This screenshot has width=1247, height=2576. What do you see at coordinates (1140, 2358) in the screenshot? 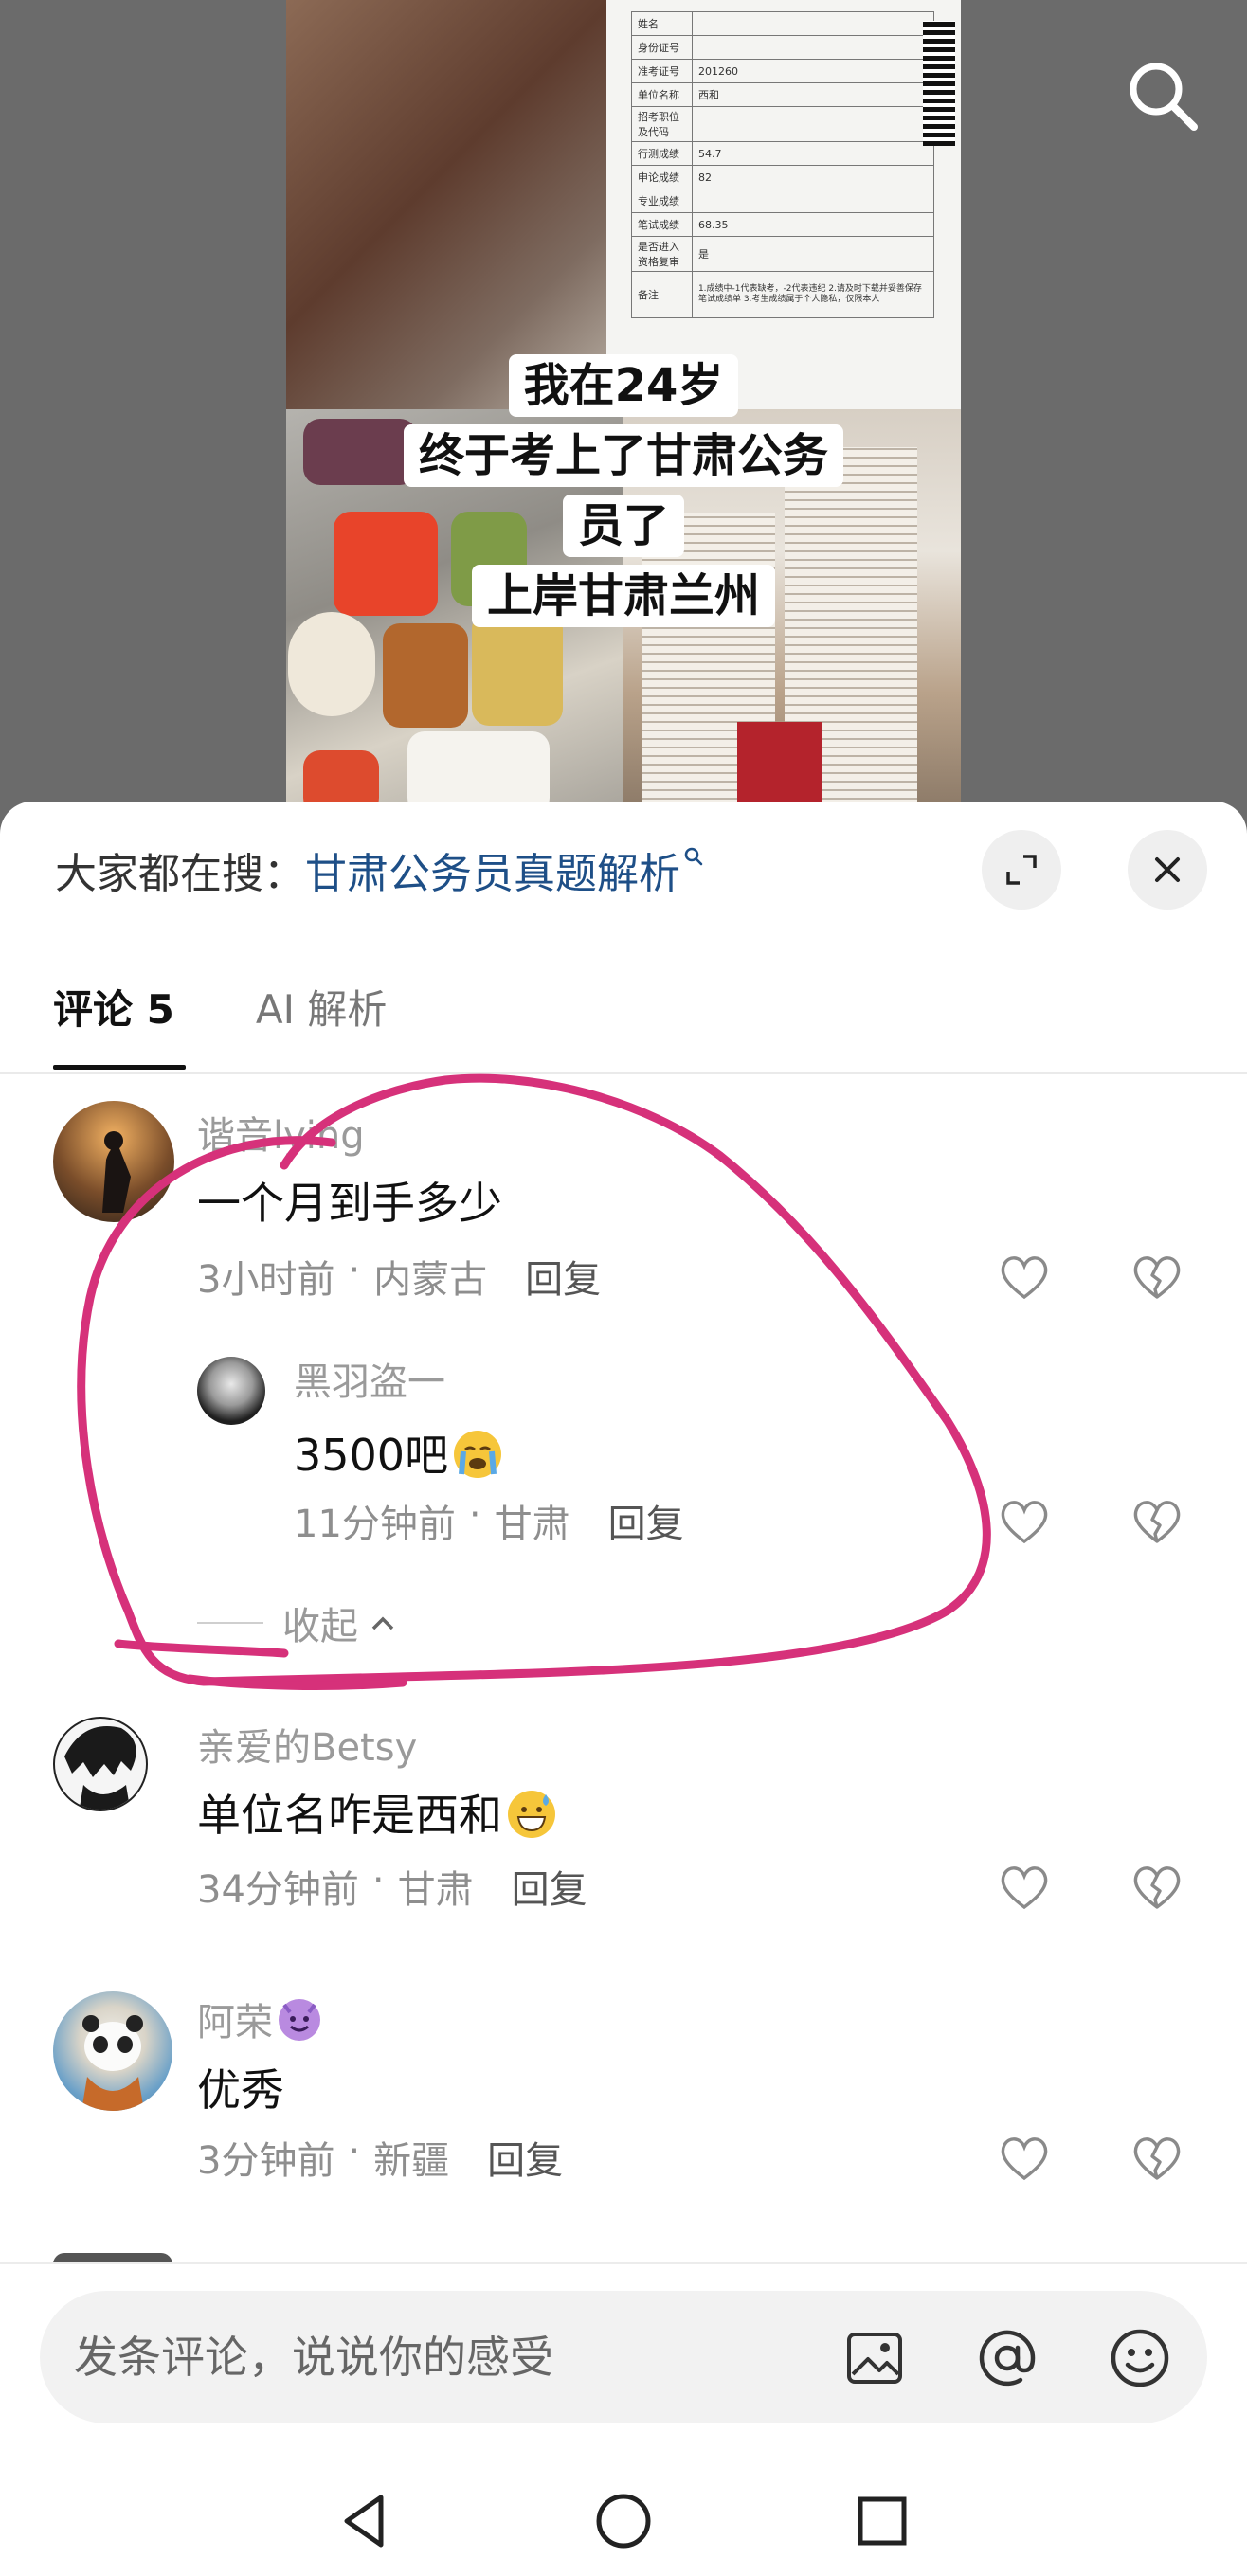
I see `emoji-icon` at bounding box center [1140, 2358].